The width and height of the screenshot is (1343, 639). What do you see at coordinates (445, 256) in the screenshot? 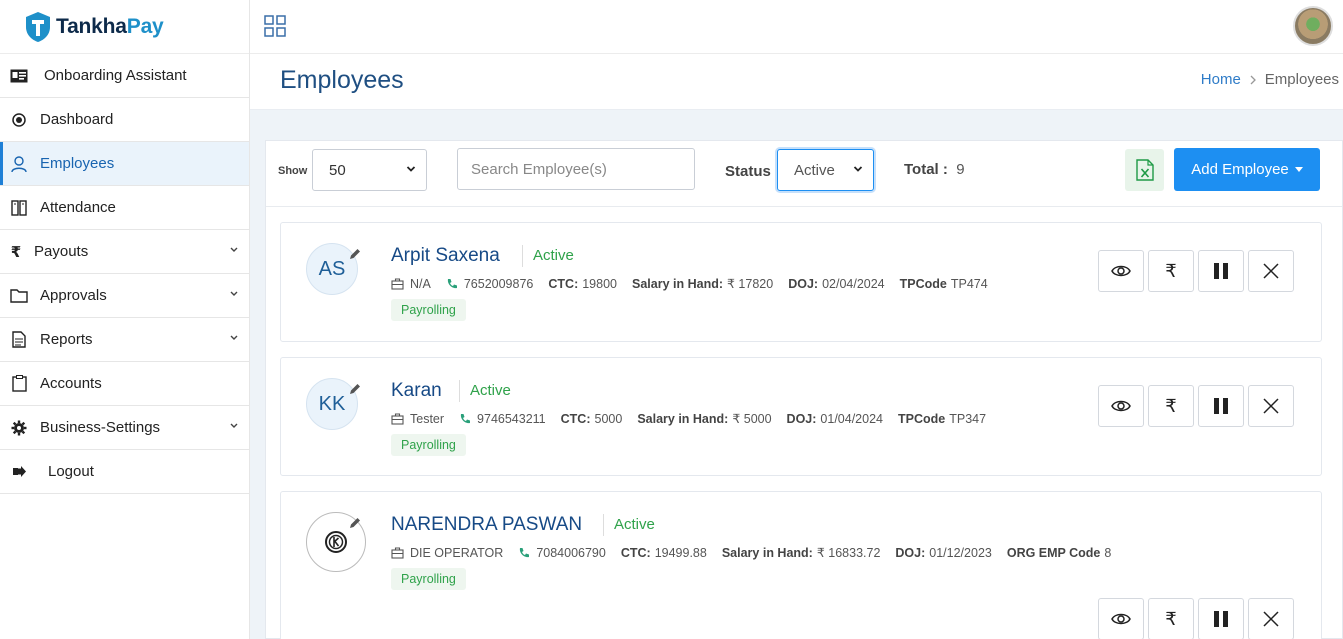
I see `employee-name: Arpit Saxena` at bounding box center [445, 256].